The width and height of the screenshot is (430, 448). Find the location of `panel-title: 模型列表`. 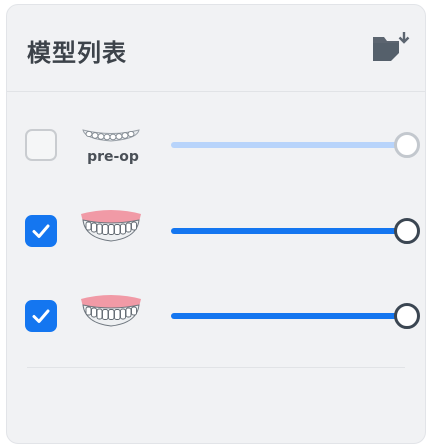

panel-title: 模型列表 is located at coordinates (77, 53).